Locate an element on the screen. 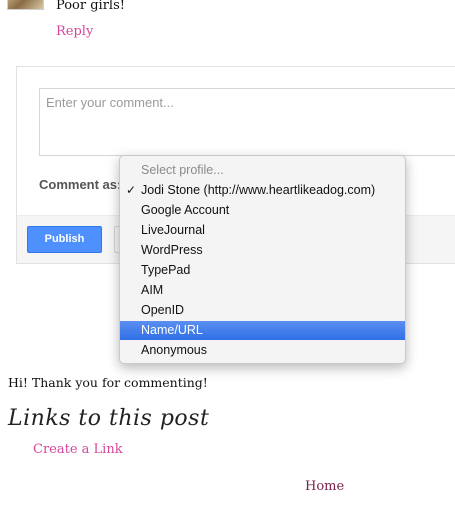 This screenshot has height=514, width=455. checkmark-icon: ✓ is located at coordinates (131, 190).